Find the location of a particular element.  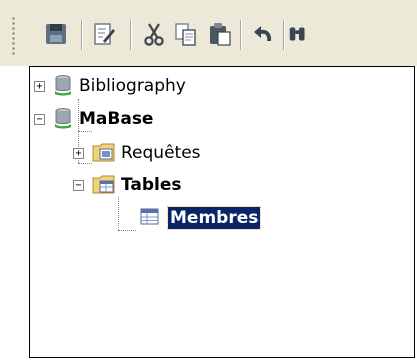

cut-button is located at coordinates (154, 34).